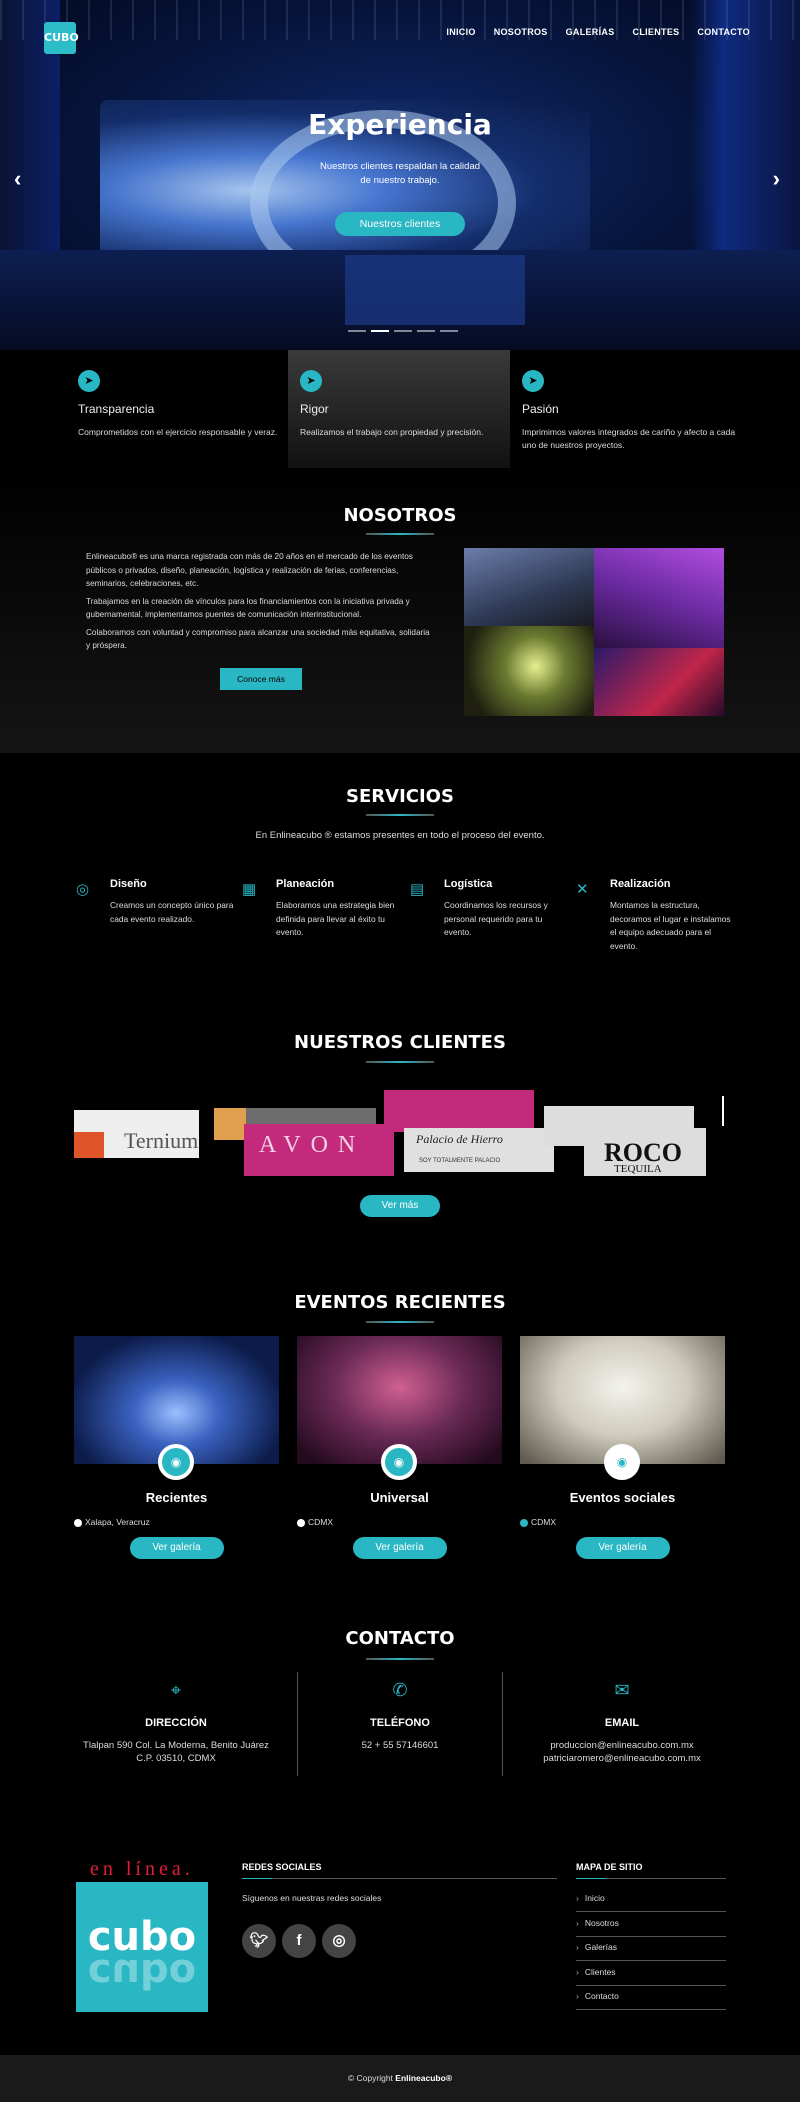 This screenshot has width=800, height=2102. I want to click on event-card-recientes: ◉ Recientes Xalapa, Veracruz Ver galería, so click(176, 1447).